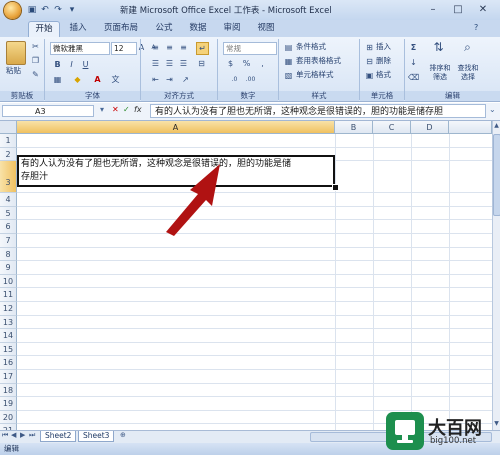 The height and width of the screenshot is (455, 500). I want to click on row-header-1: 1, so click(8, 141).